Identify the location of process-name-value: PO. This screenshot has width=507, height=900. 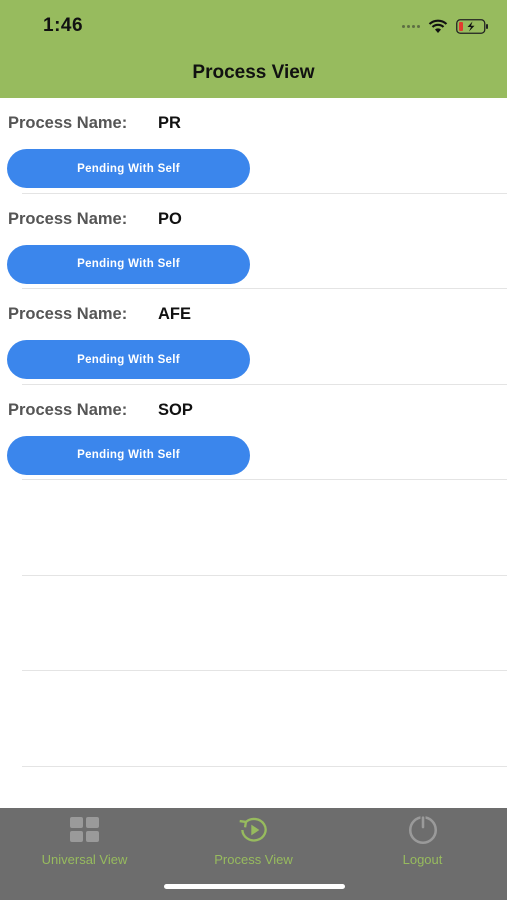
(170, 218).